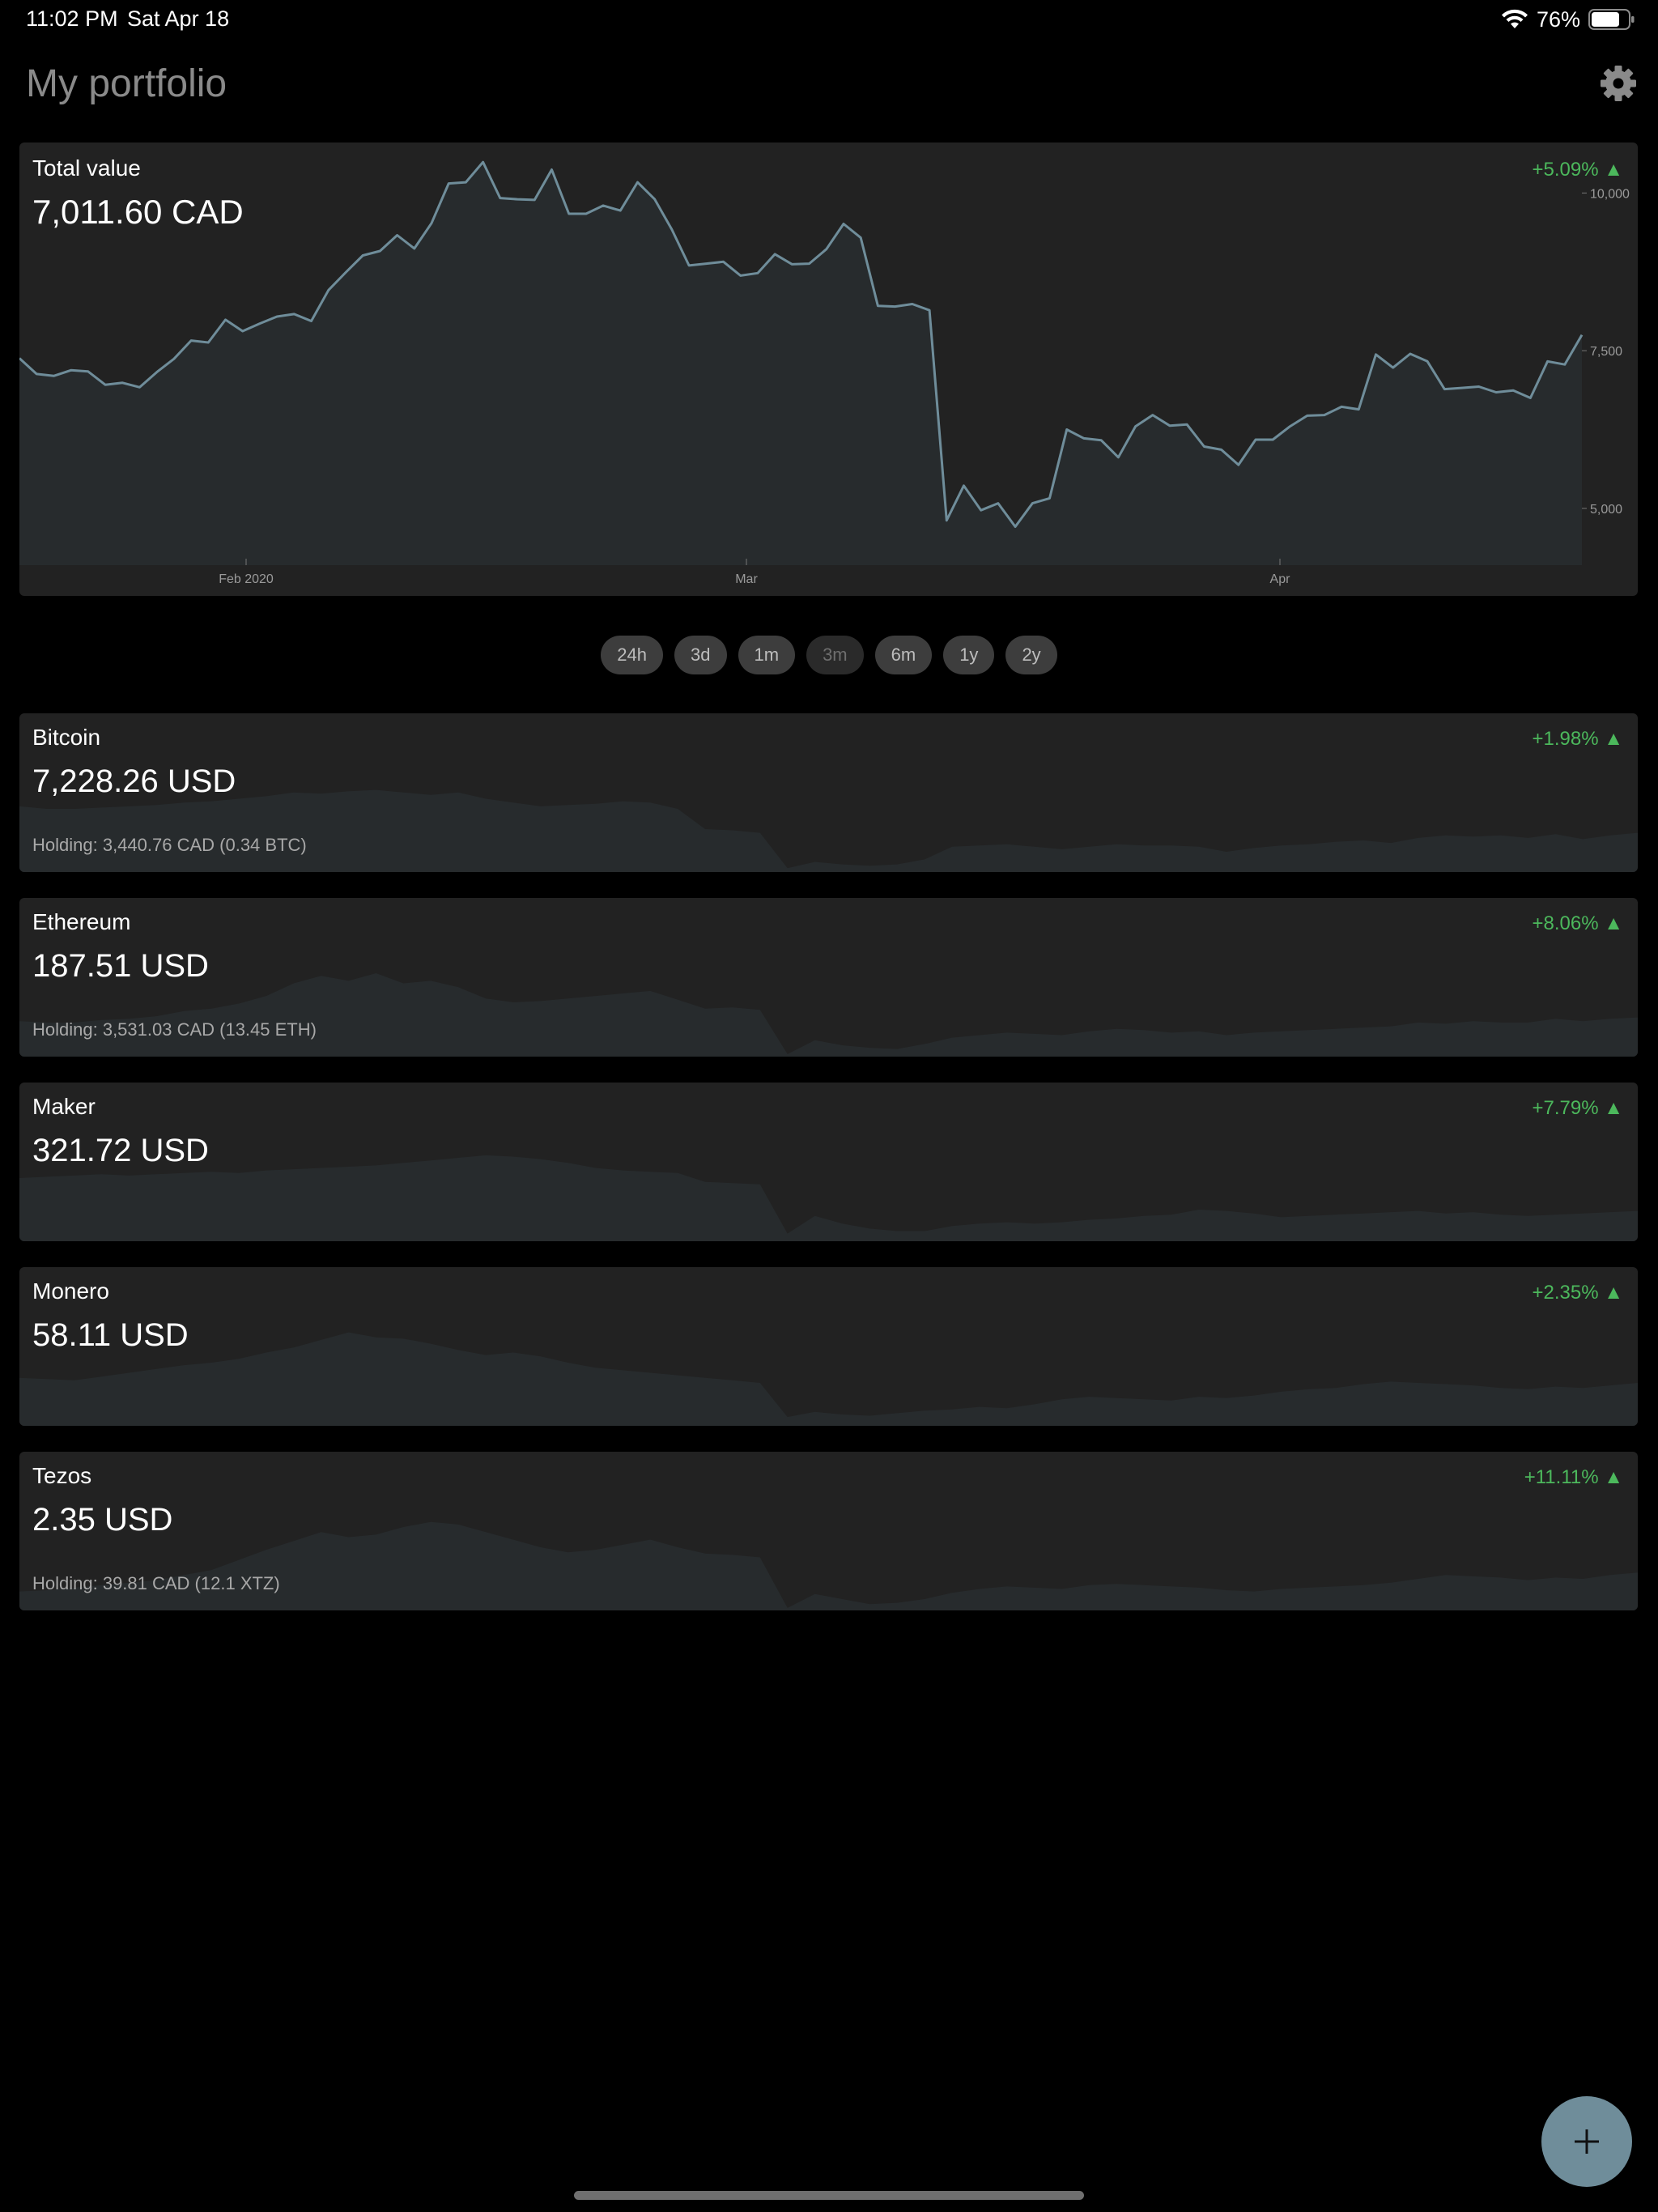 The image size is (1658, 2212). I want to click on coin-holding: Holding: 39.81 CAD (12.1 XTZ), so click(156, 1583).